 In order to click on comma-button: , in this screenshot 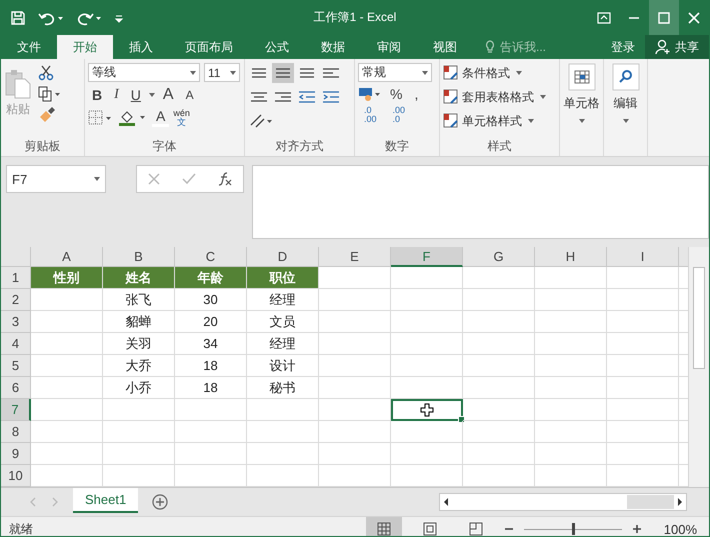, I will do `click(416, 94)`.